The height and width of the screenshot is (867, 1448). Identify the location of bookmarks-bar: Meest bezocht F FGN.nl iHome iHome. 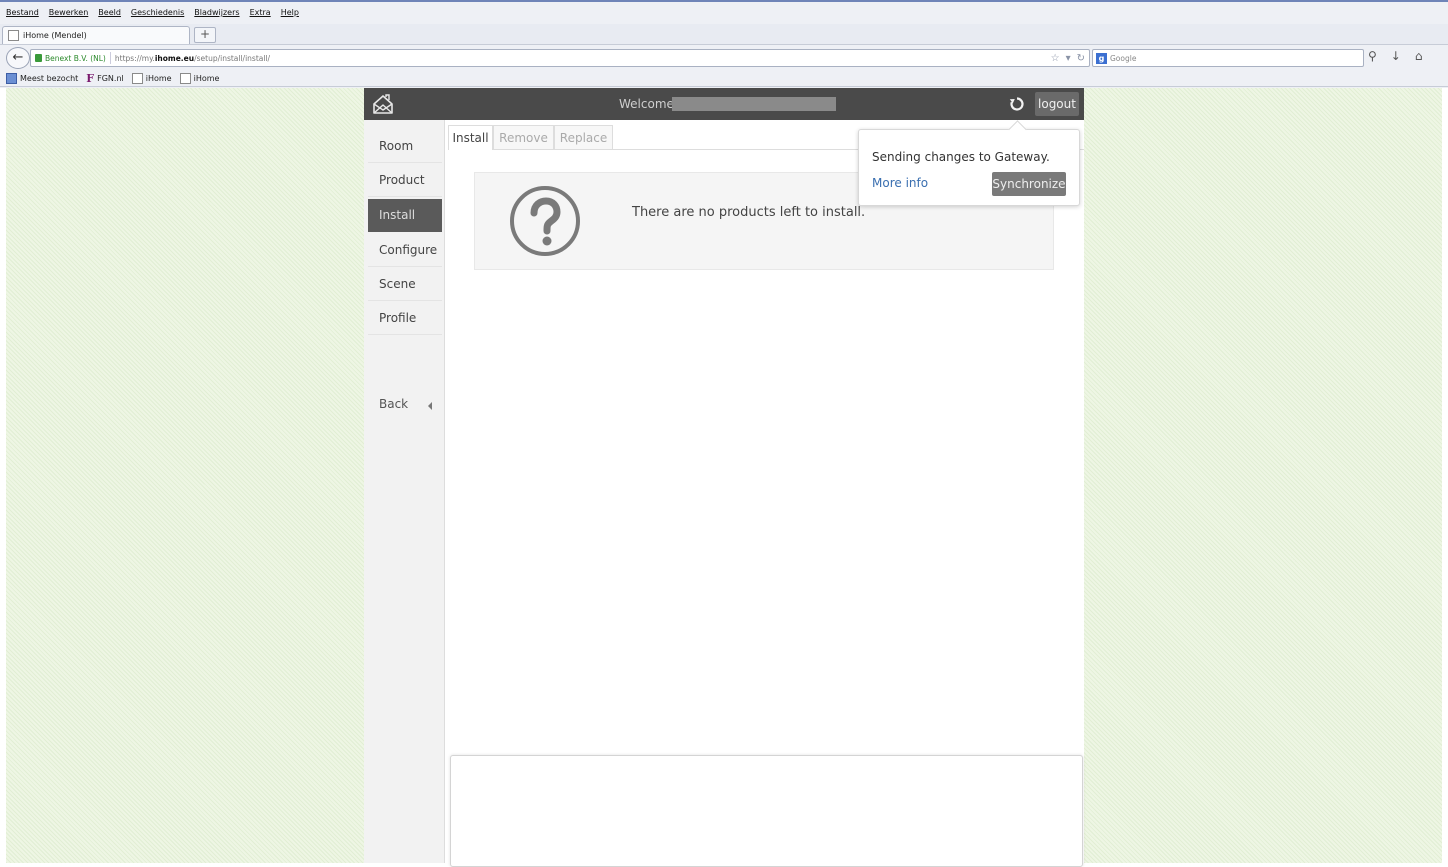
(724, 78).